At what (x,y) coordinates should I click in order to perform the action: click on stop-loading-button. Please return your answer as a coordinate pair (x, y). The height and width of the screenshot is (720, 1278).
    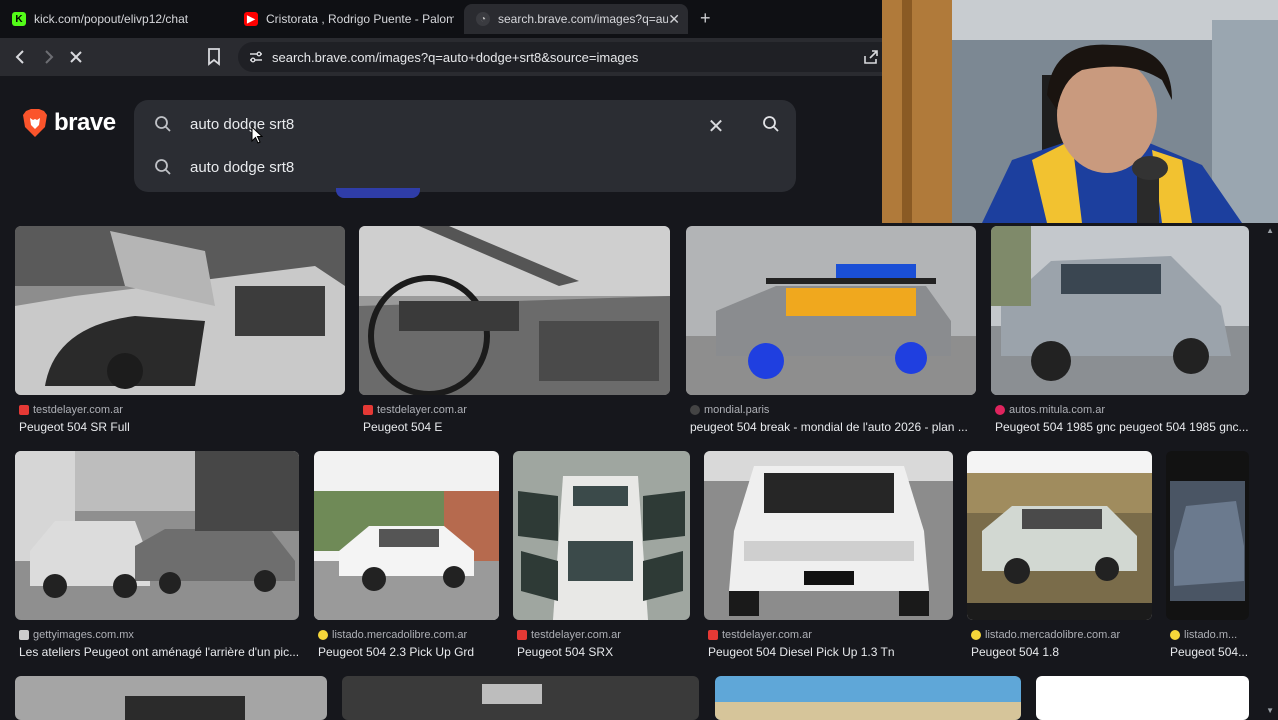
    Looking at the image, I should click on (76, 57).